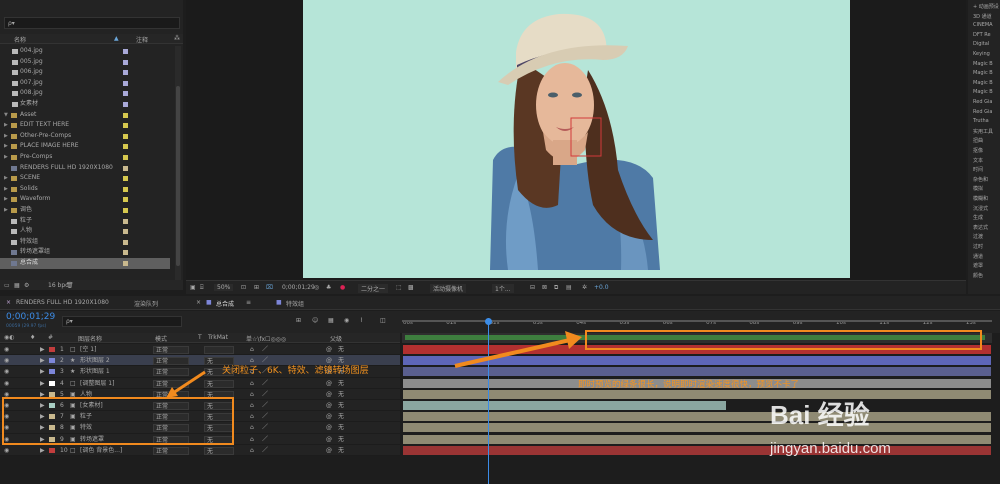 The height and width of the screenshot is (484, 1000). What do you see at coordinates (820, 415) in the screenshot?
I see `watermark-logo: Bai 经验` at bounding box center [820, 415].